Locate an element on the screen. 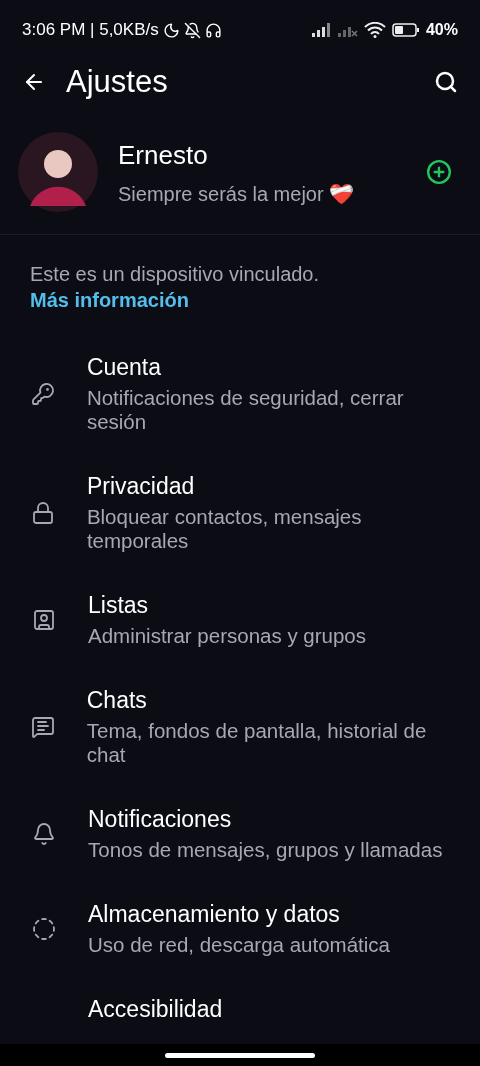  item-subtitle: Uso de red, descarga automática is located at coordinates (239, 945).